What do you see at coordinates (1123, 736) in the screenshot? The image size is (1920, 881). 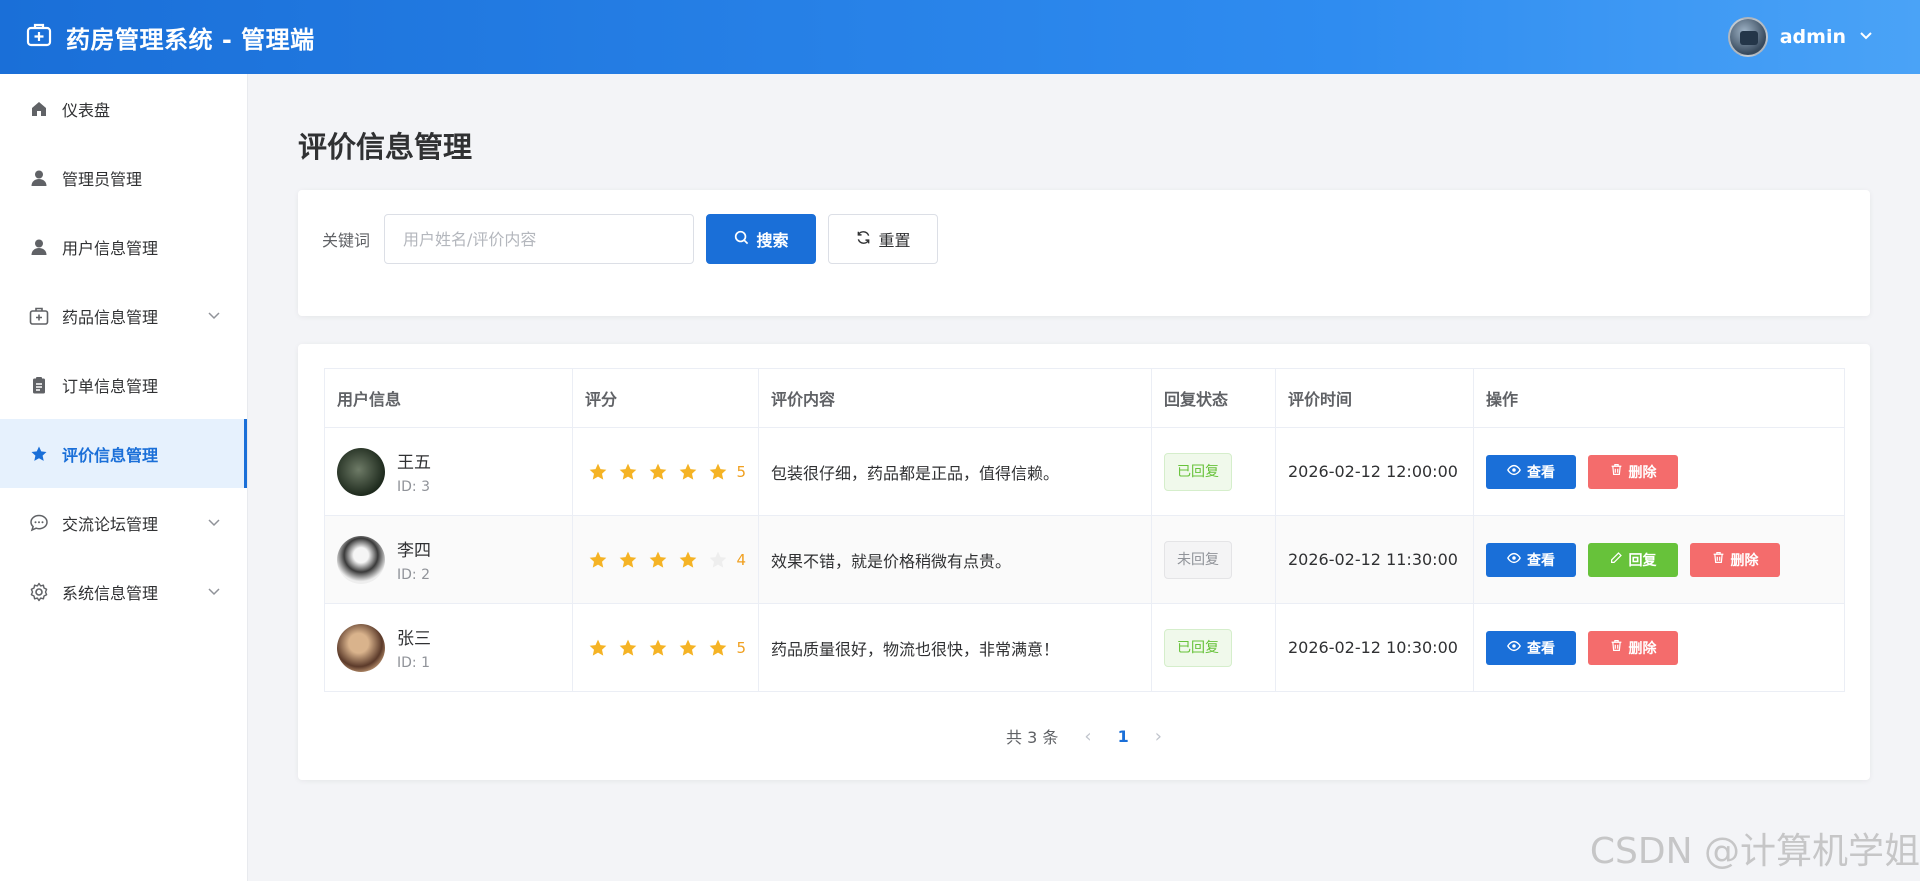 I see `page-number-current: 1` at bounding box center [1123, 736].